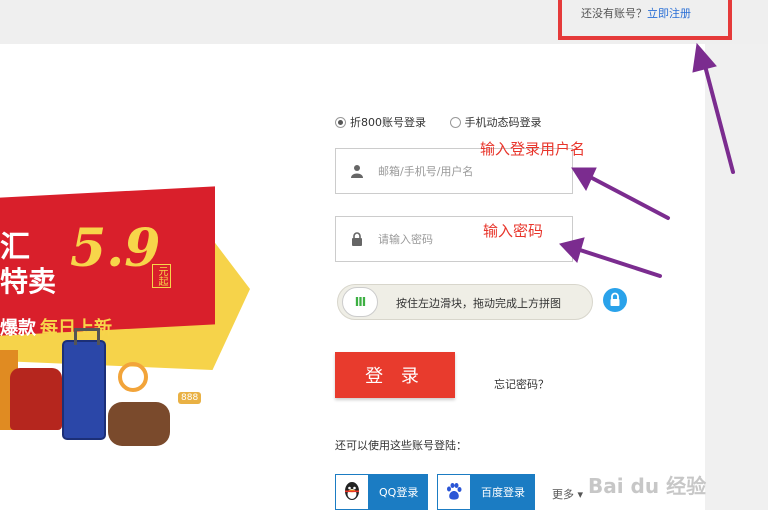  What do you see at coordinates (580, 494) in the screenshot?
I see `chevron-down-icon: ▾` at bounding box center [580, 494].